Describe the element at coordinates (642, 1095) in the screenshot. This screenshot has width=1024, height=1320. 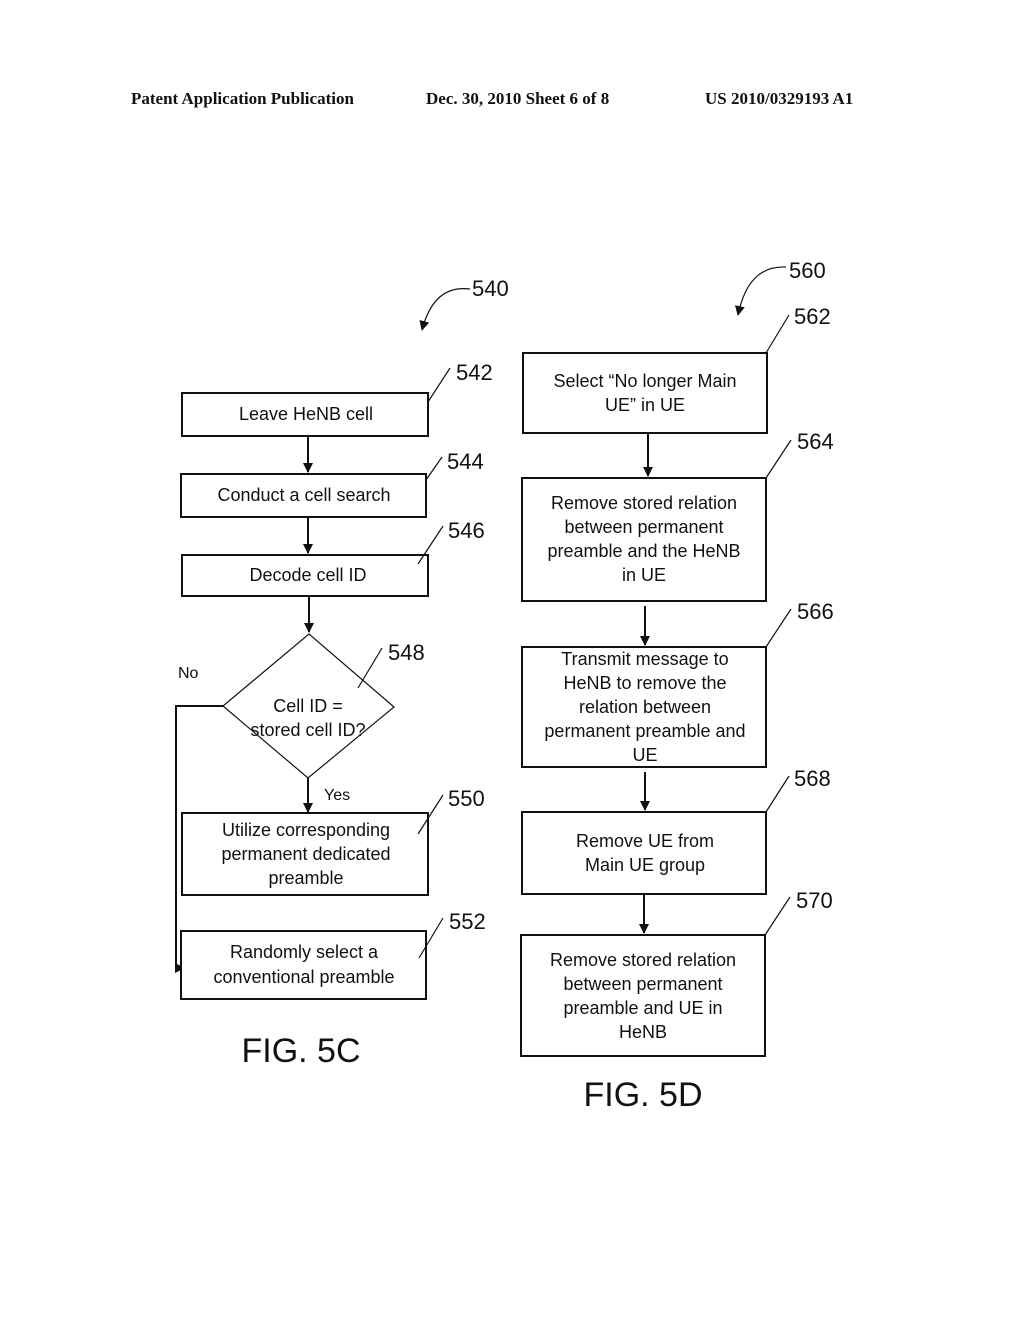
I see `figure-caption-5d: FIG. 5D` at that location.